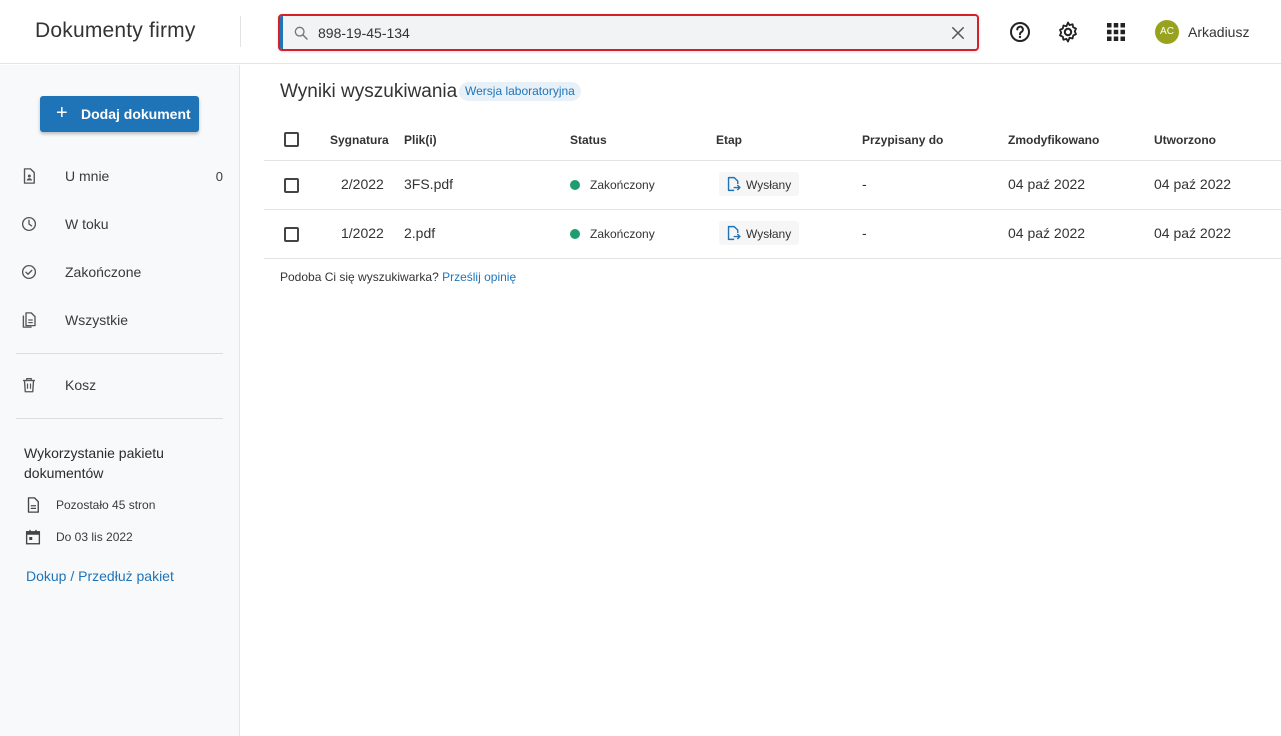 This screenshot has width=1281, height=736. I want to click on documents-stack-icon, so click(29, 320).